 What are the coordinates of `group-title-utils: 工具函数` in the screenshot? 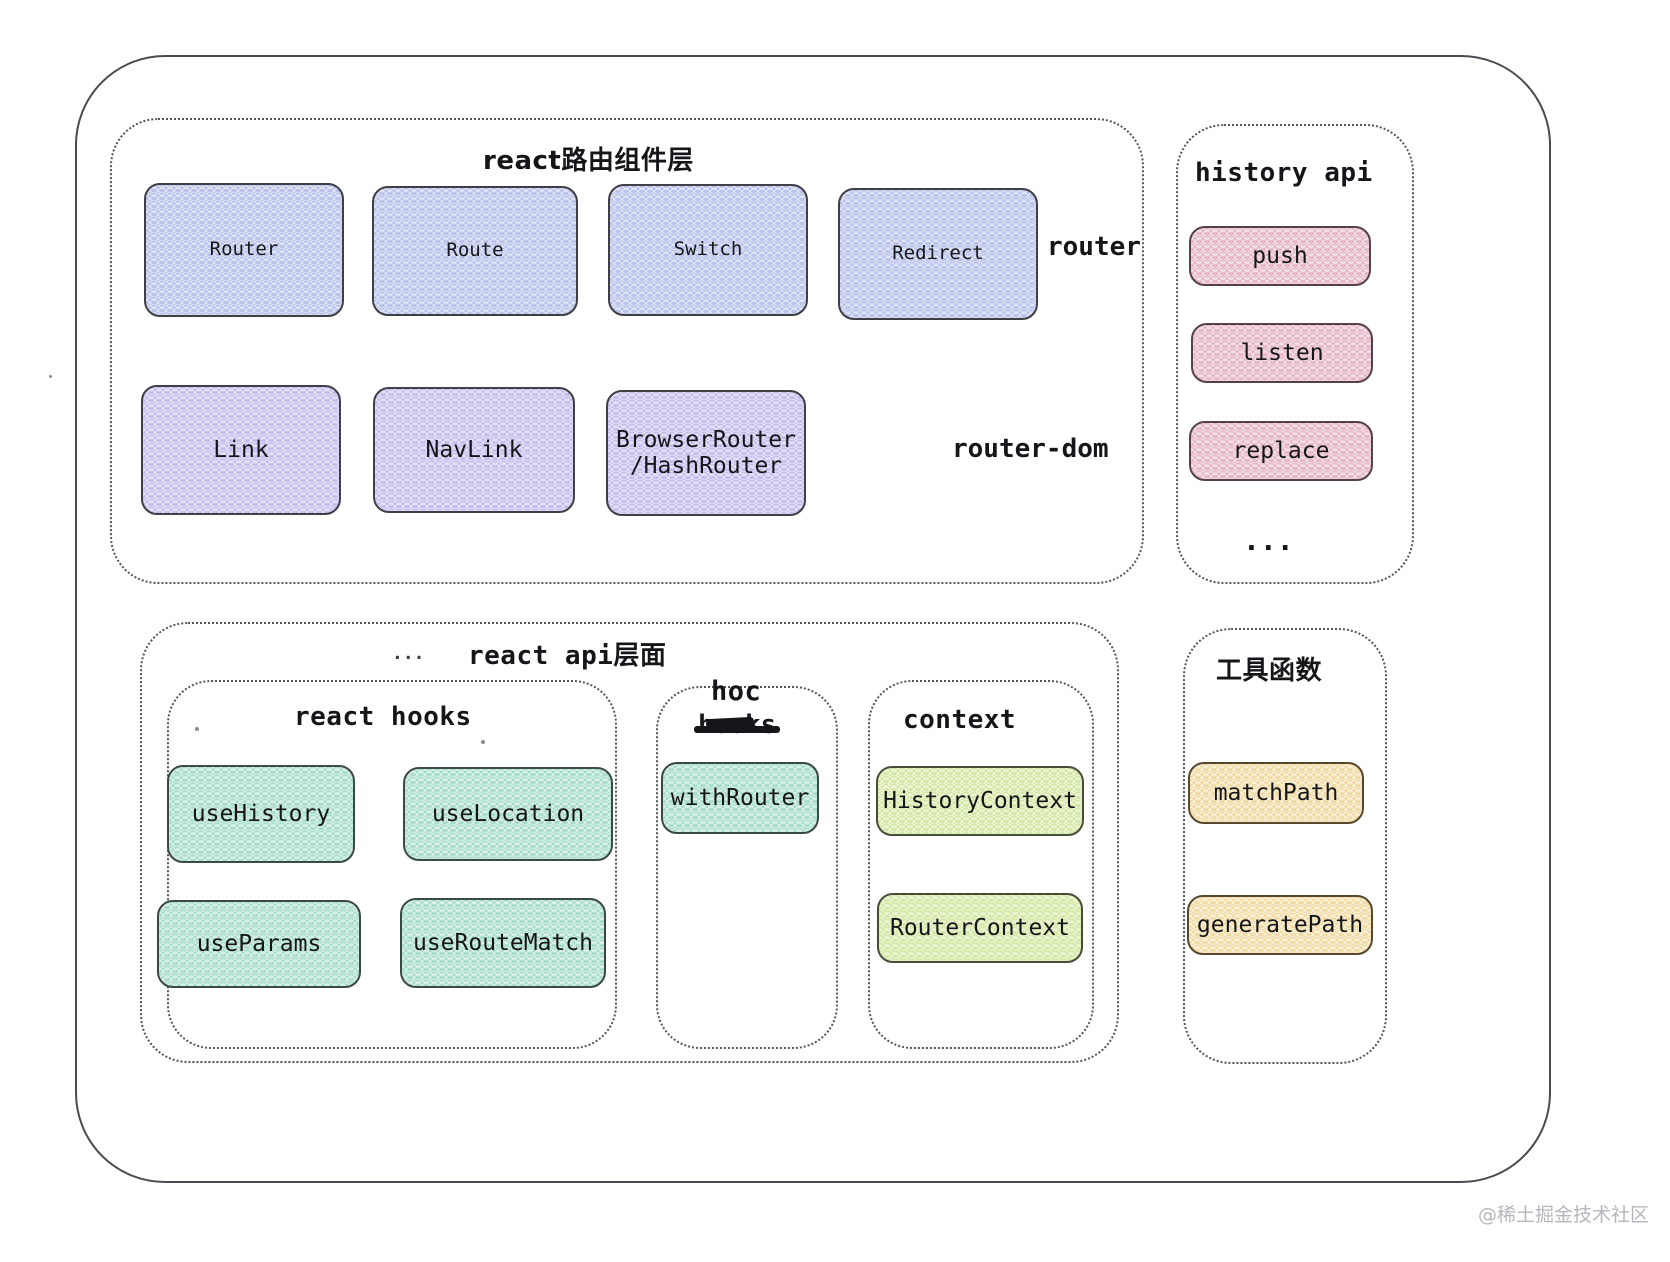 It's located at (1269, 671).